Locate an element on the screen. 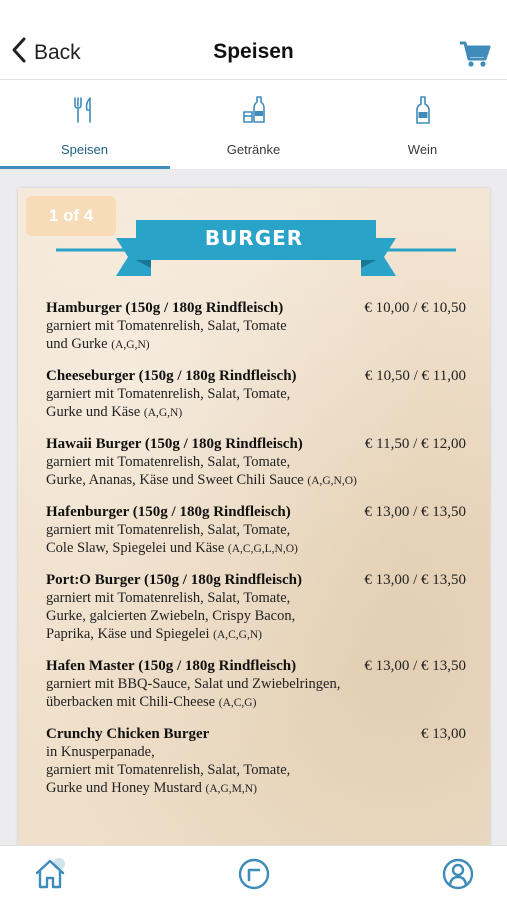  chevron-left-icon is located at coordinates (19, 52).